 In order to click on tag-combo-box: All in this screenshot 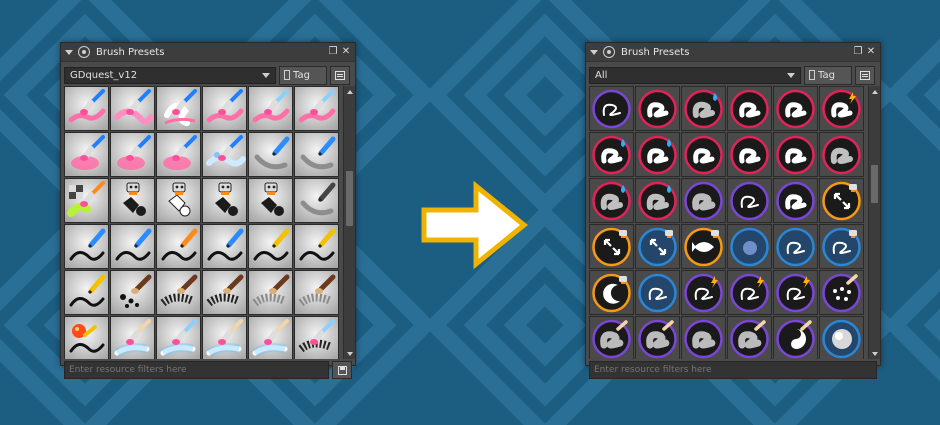, I will do `click(695, 75)`.